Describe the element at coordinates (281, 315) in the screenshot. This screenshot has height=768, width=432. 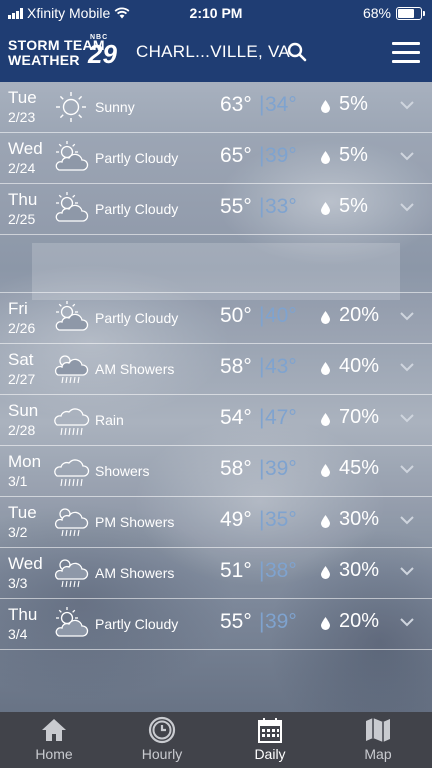
I see `forecast-low: 40°` at that location.